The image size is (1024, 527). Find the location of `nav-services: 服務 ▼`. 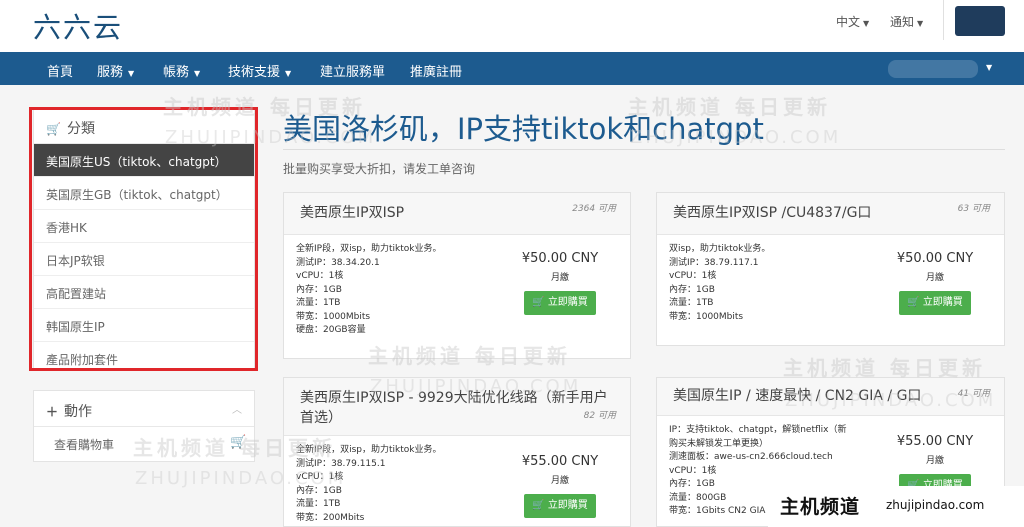

nav-services: 服務 ▼ is located at coordinates (115, 70).